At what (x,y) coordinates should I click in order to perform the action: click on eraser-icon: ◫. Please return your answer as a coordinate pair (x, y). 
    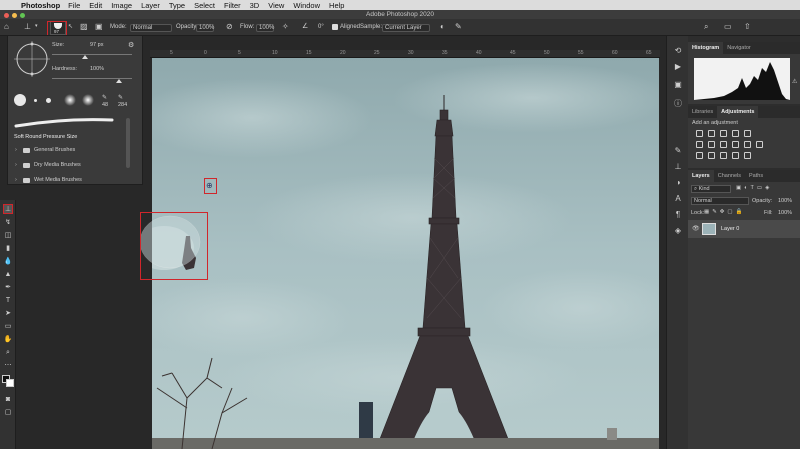
    Looking at the image, I should click on (8, 236).